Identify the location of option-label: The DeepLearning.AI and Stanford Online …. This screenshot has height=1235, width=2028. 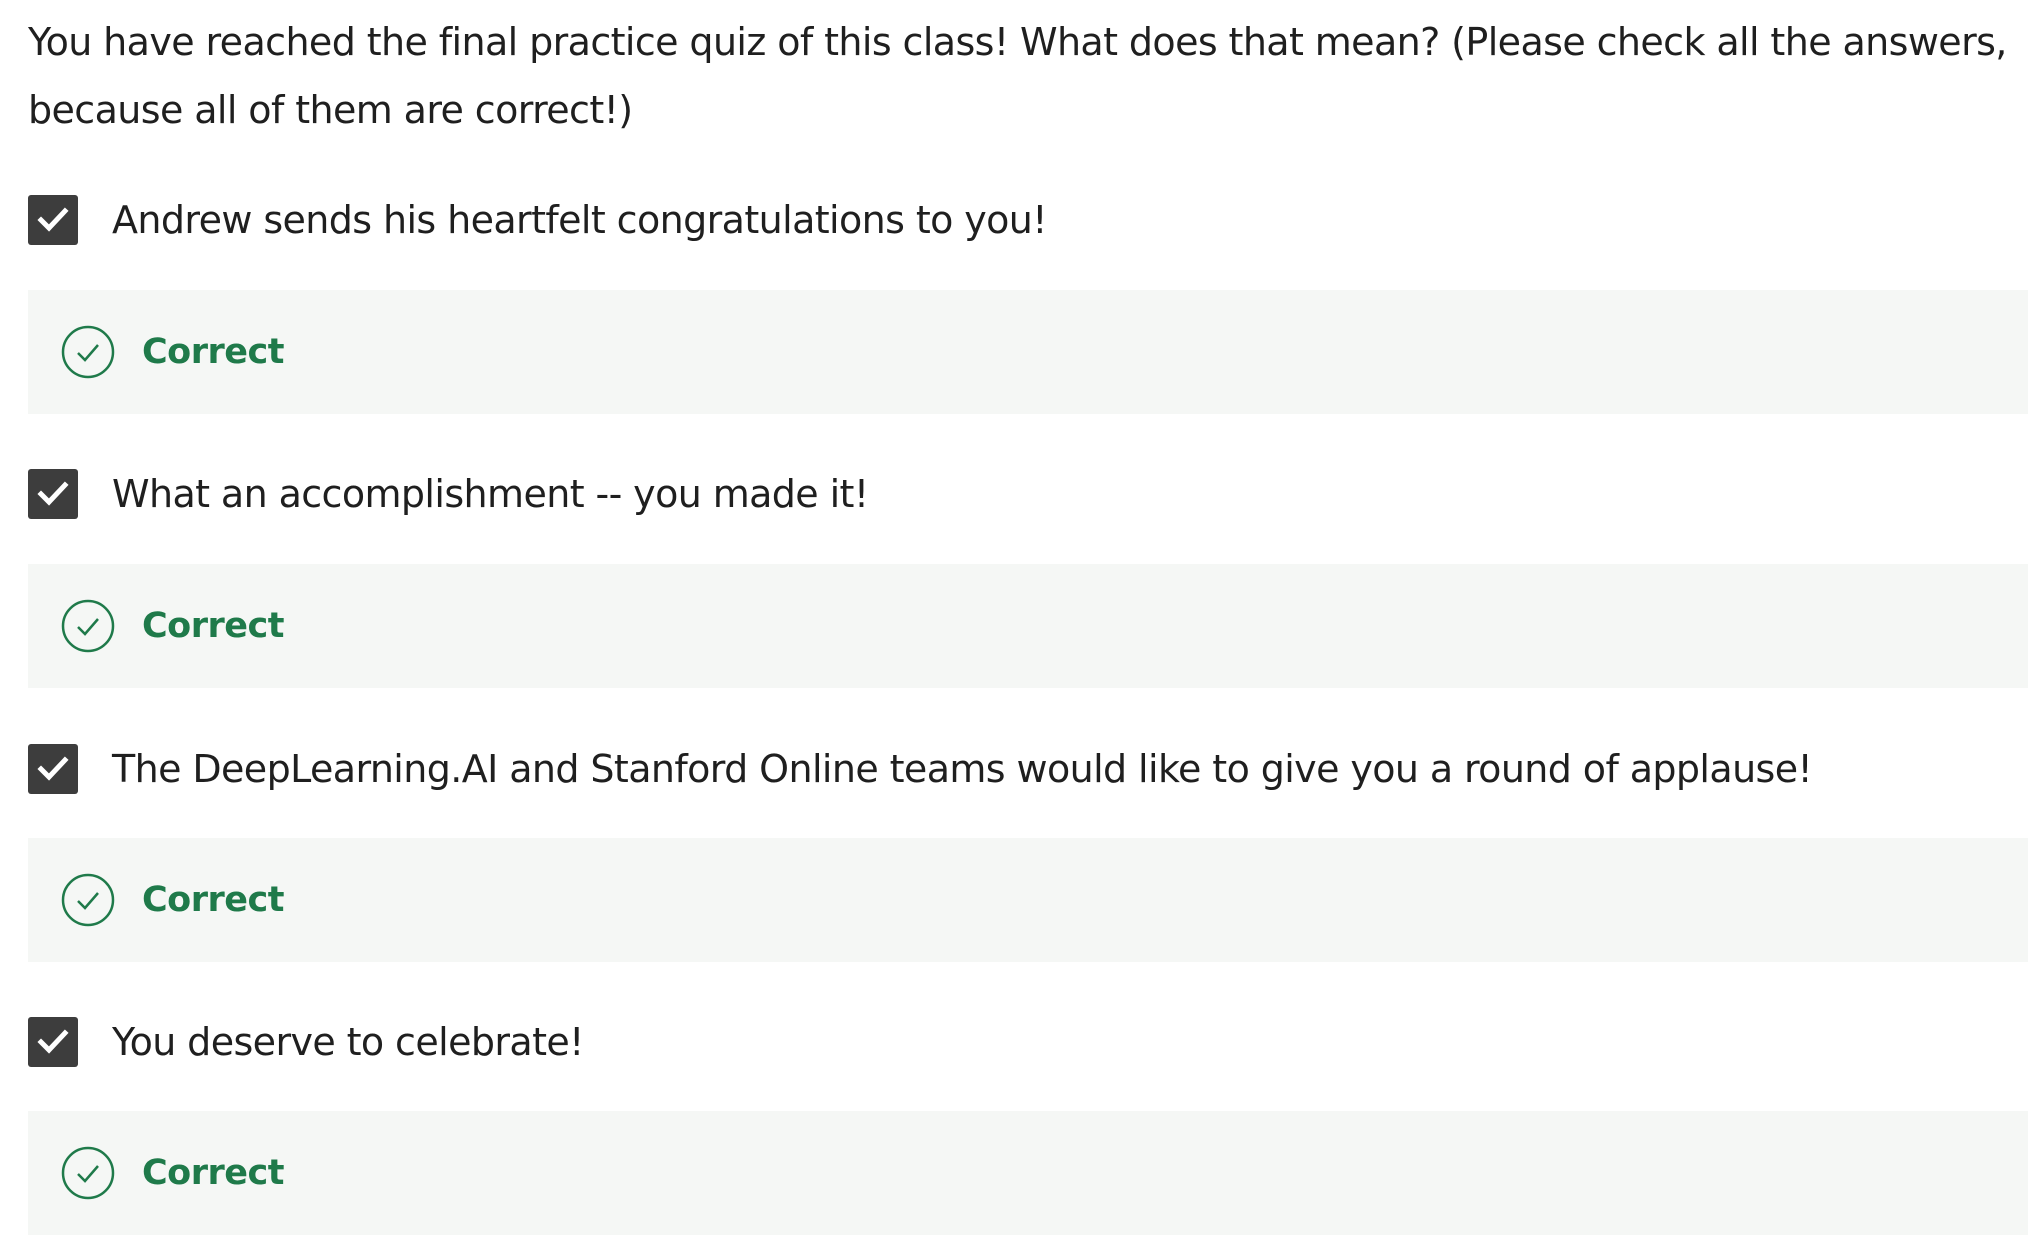
(962, 769).